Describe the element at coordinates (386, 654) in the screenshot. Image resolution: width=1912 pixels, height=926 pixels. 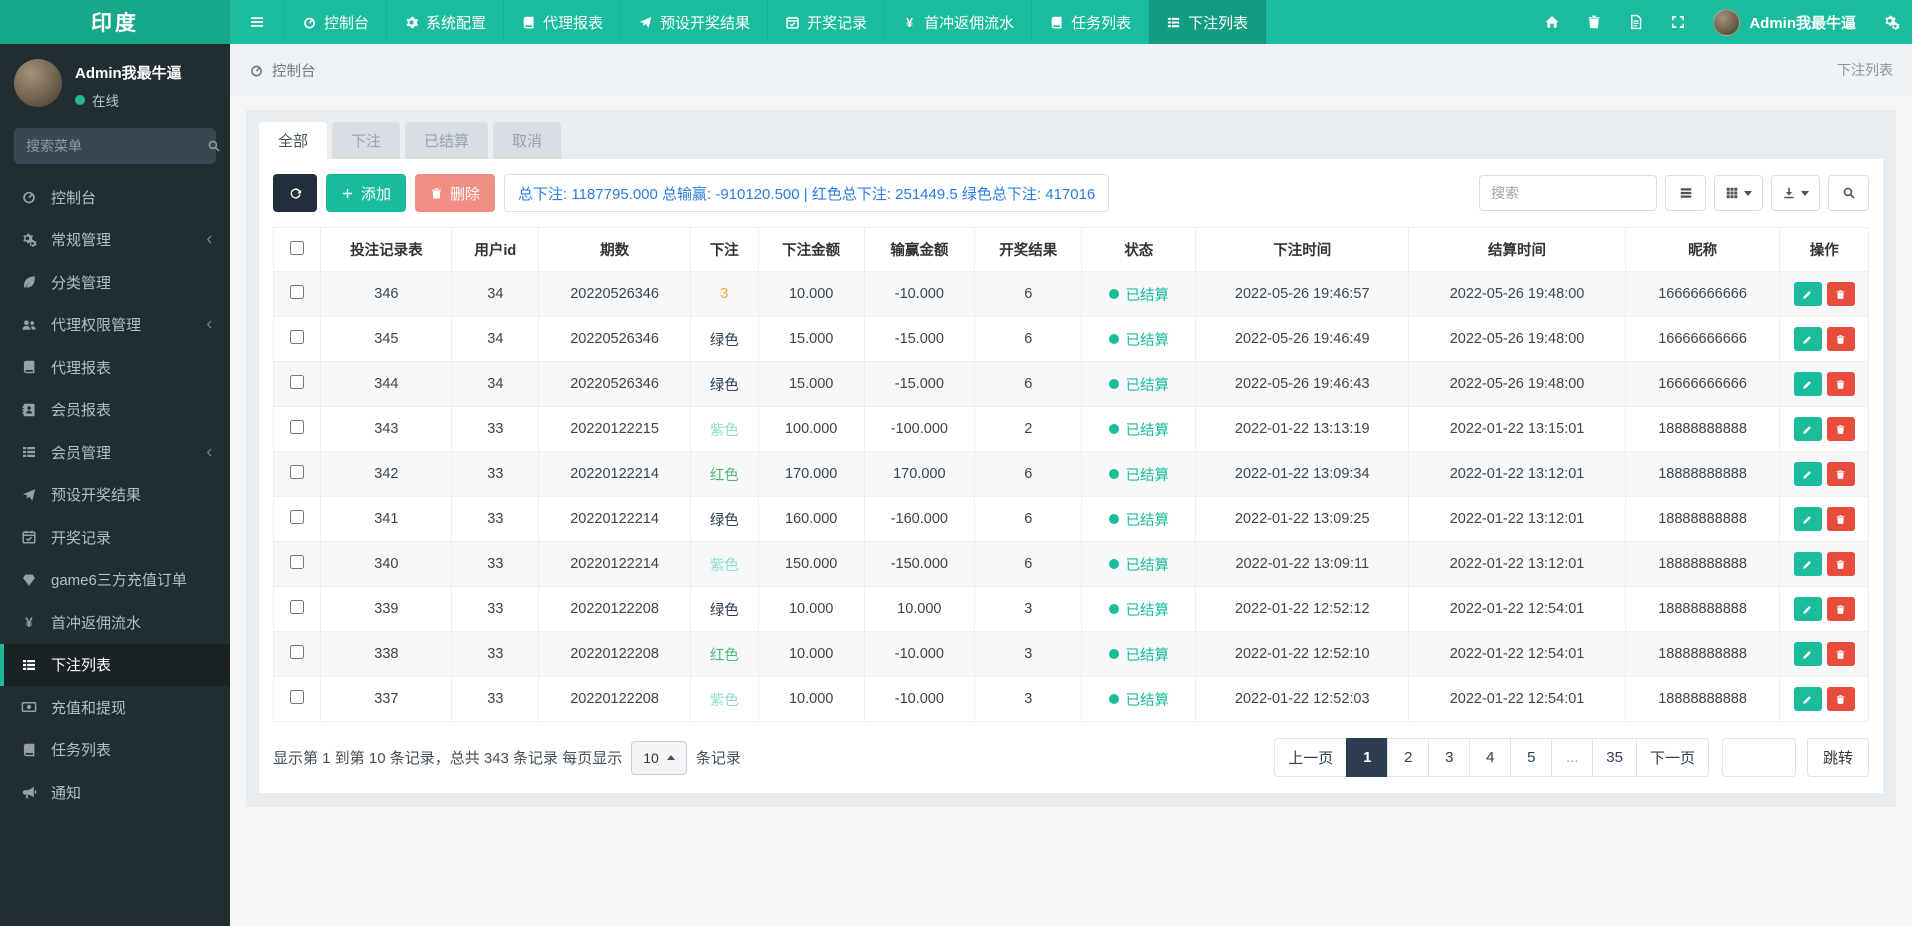
I see `cell-id: 338` at that location.